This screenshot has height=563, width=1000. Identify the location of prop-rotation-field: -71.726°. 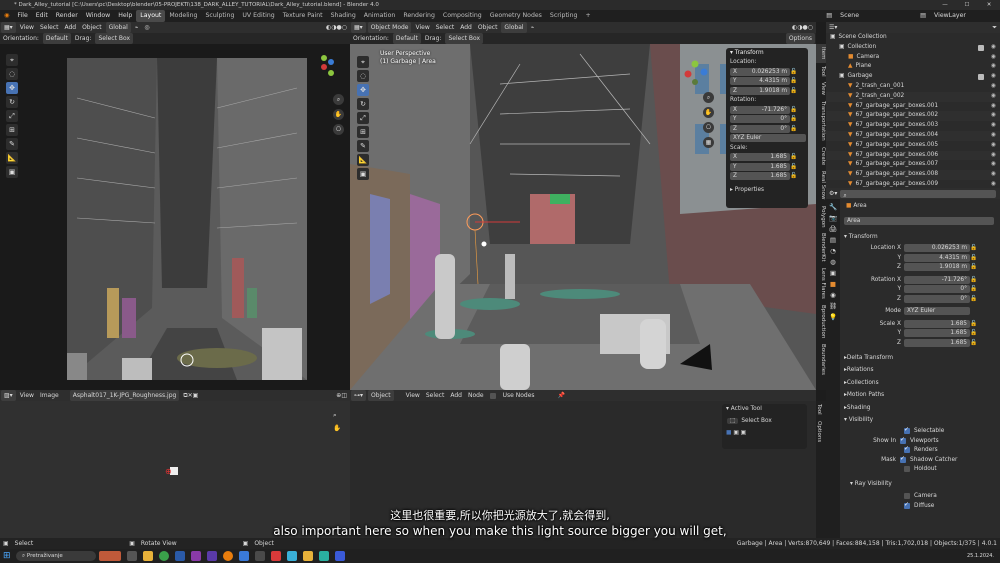
(937, 279).